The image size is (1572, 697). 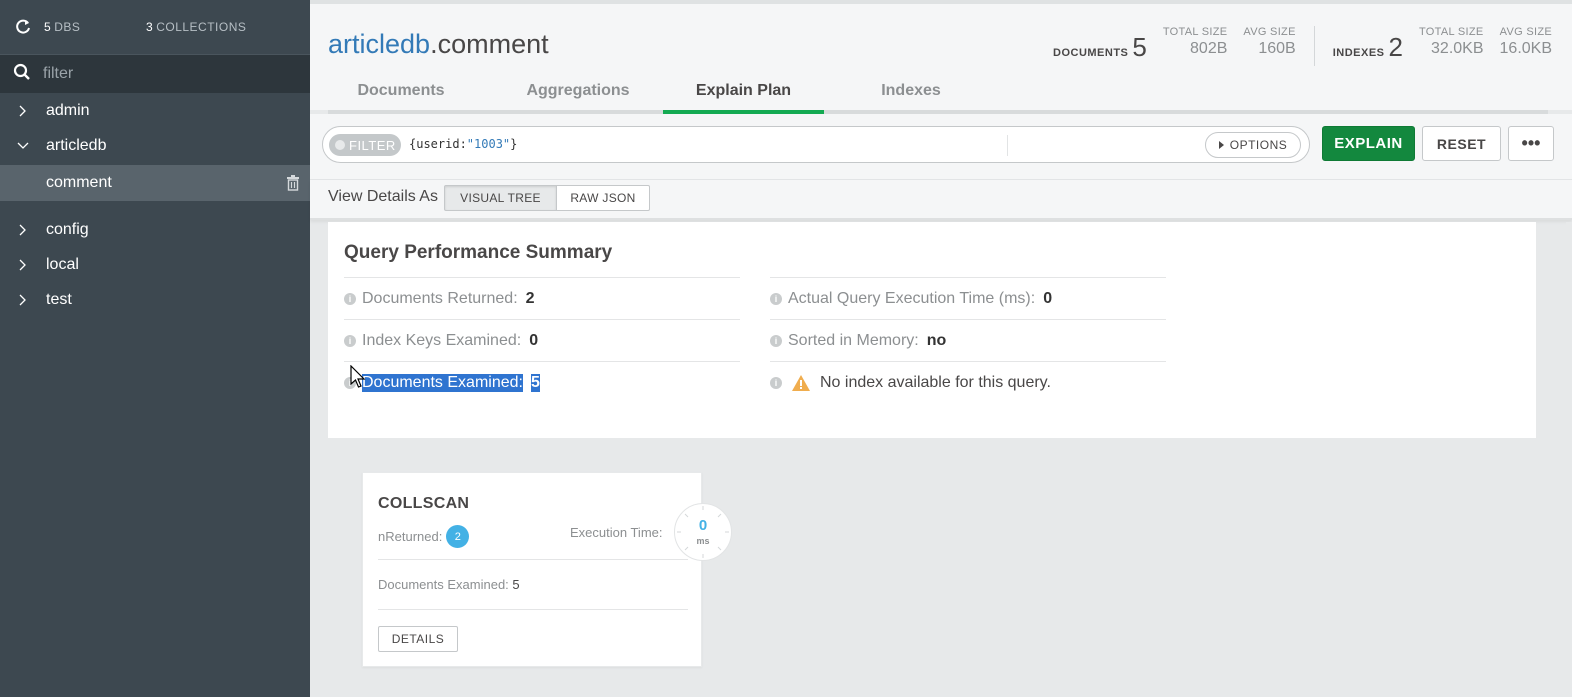 What do you see at coordinates (155, 229) in the screenshot?
I see `sidebar-item-config: config` at bounding box center [155, 229].